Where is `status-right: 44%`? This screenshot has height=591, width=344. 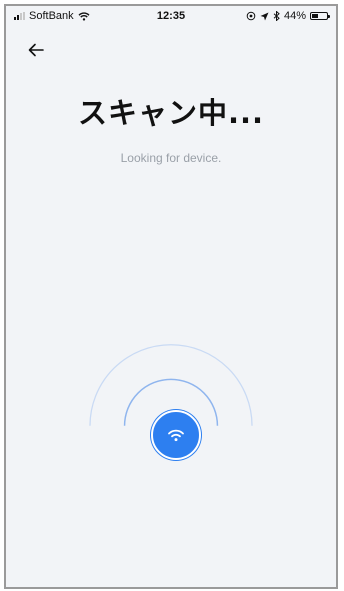
status-right: 44% is located at coordinates (288, 16).